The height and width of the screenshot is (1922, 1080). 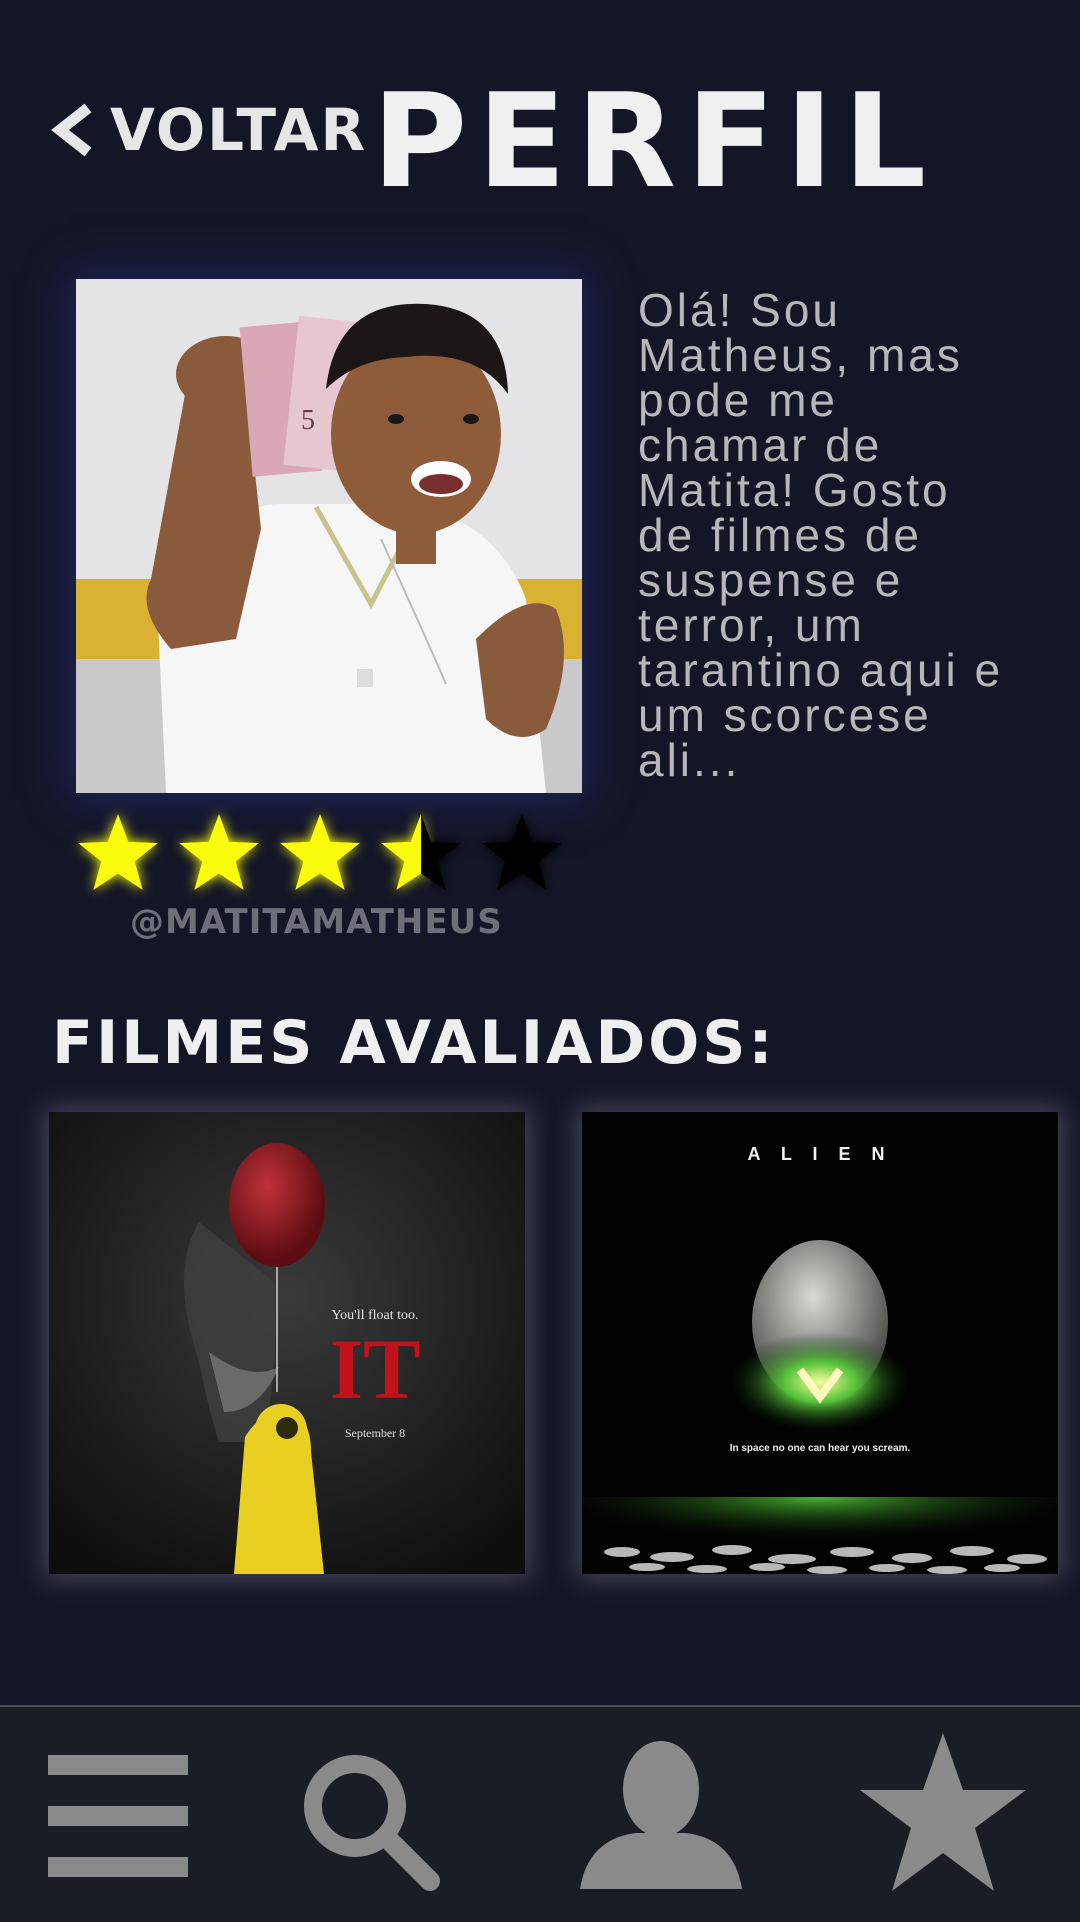 What do you see at coordinates (287, 1343) in the screenshot?
I see `movie-poster-it: You'll float too. IT September 8` at bounding box center [287, 1343].